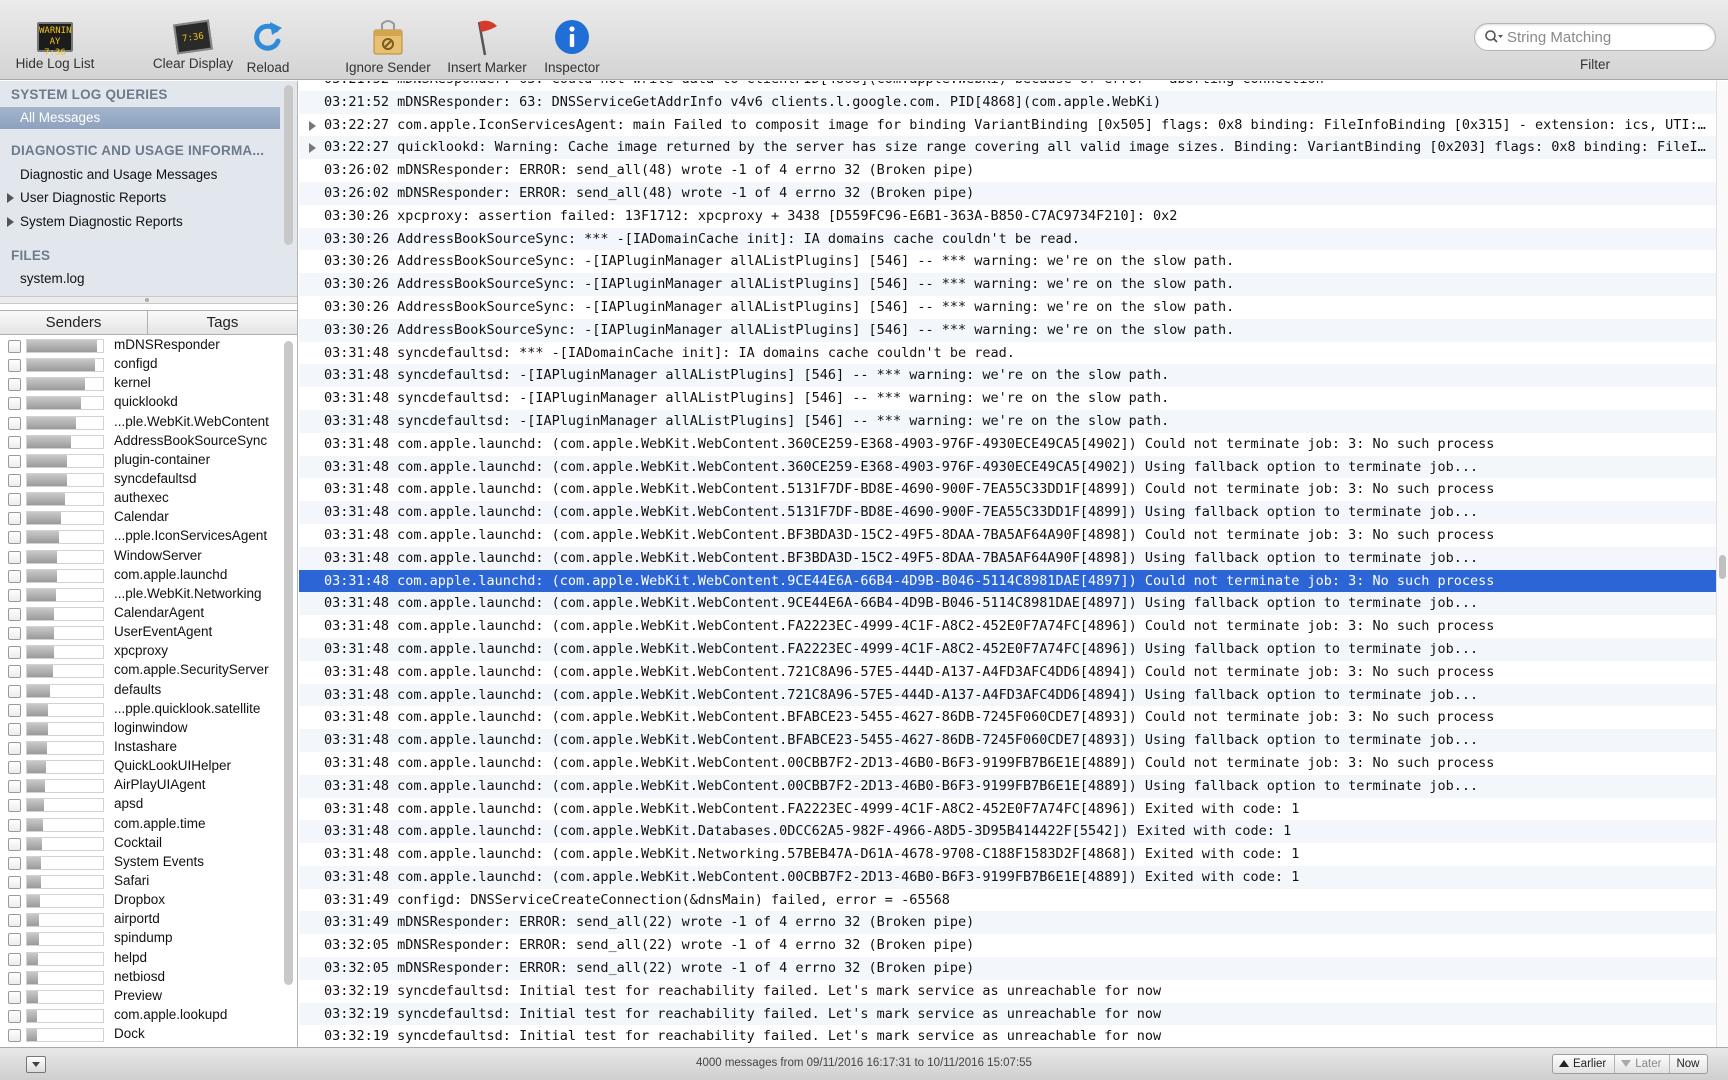 The height and width of the screenshot is (1080, 1728). What do you see at coordinates (141, 804) in the screenshot?
I see `sender-row: apsd` at bounding box center [141, 804].